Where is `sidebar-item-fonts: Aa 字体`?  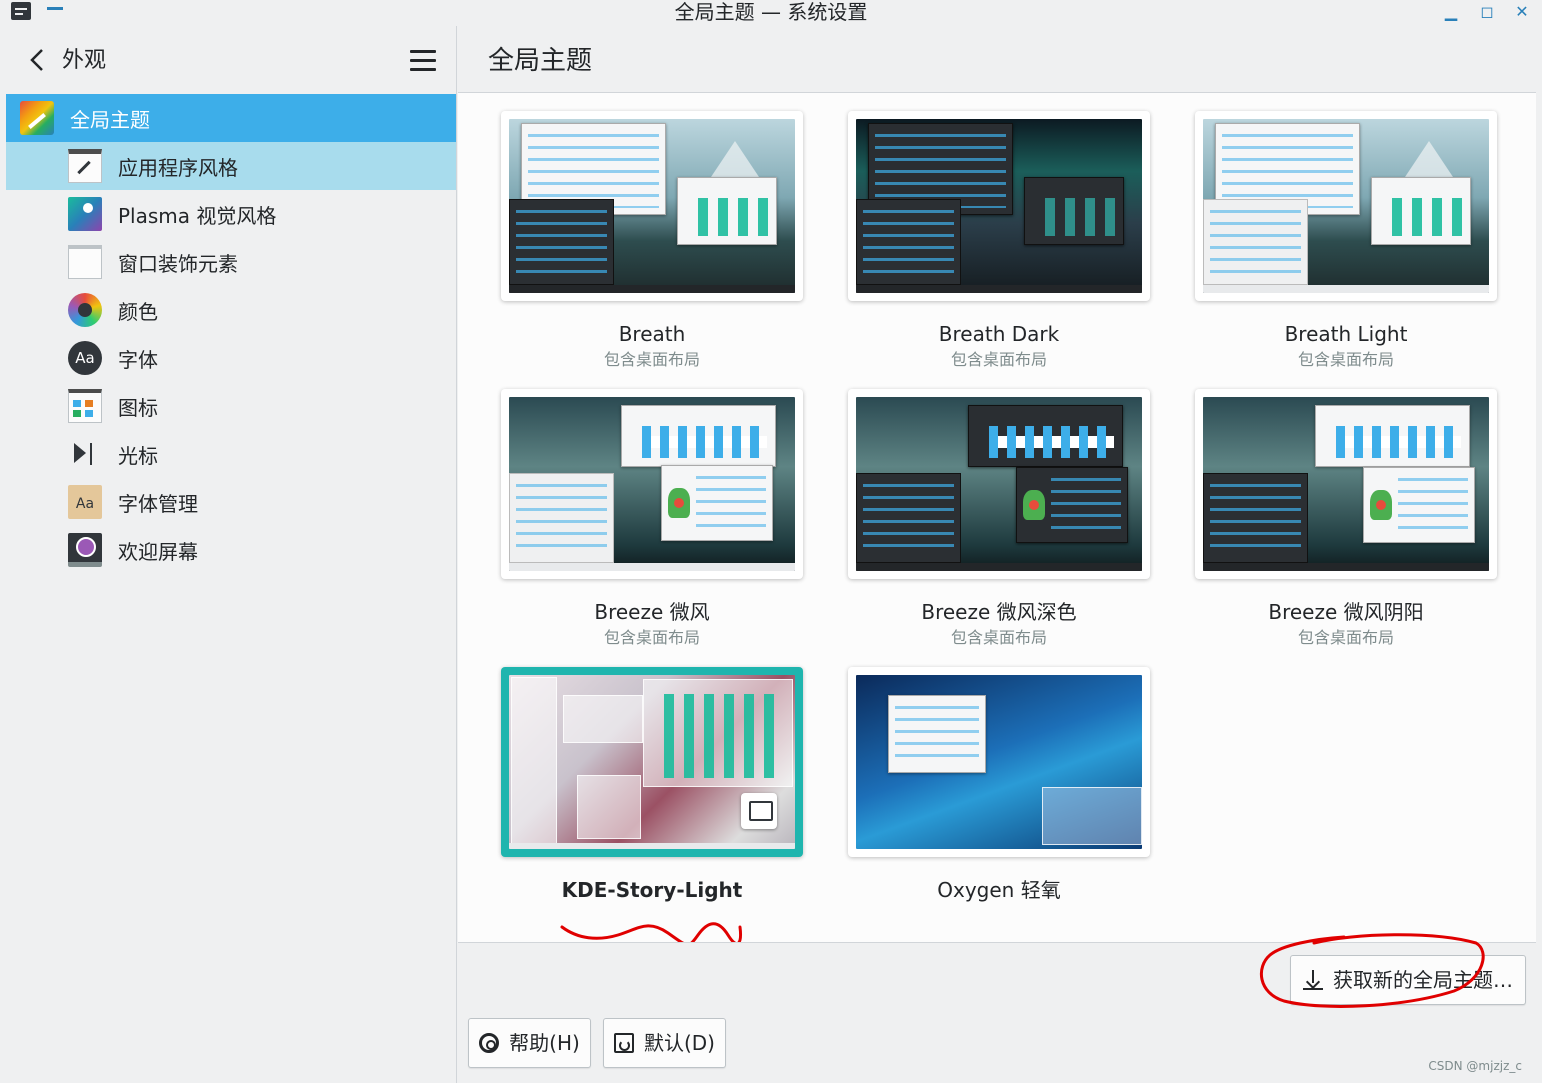 sidebar-item-fonts: Aa 字体 is located at coordinates (231, 358).